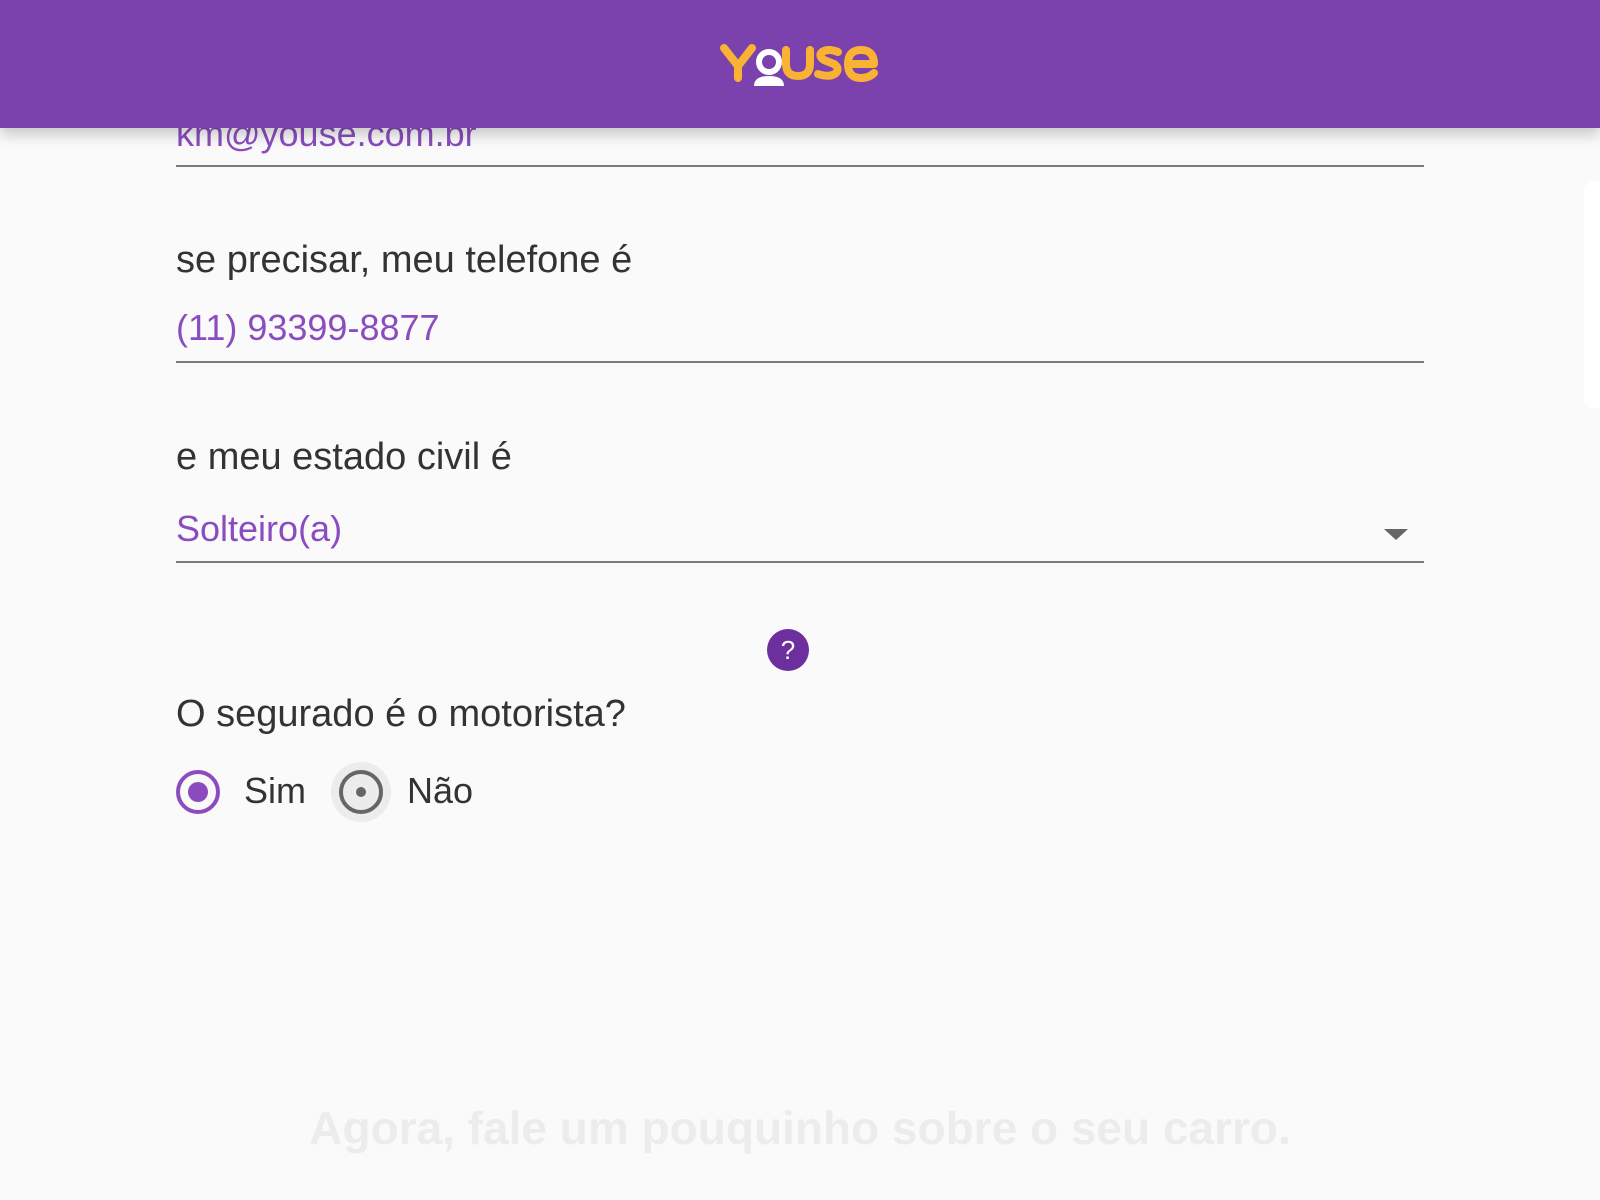 Image resolution: width=1600 pixels, height=1200 pixels. What do you see at coordinates (1396, 534) in the screenshot?
I see `chevron-down-icon` at bounding box center [1396, 534].